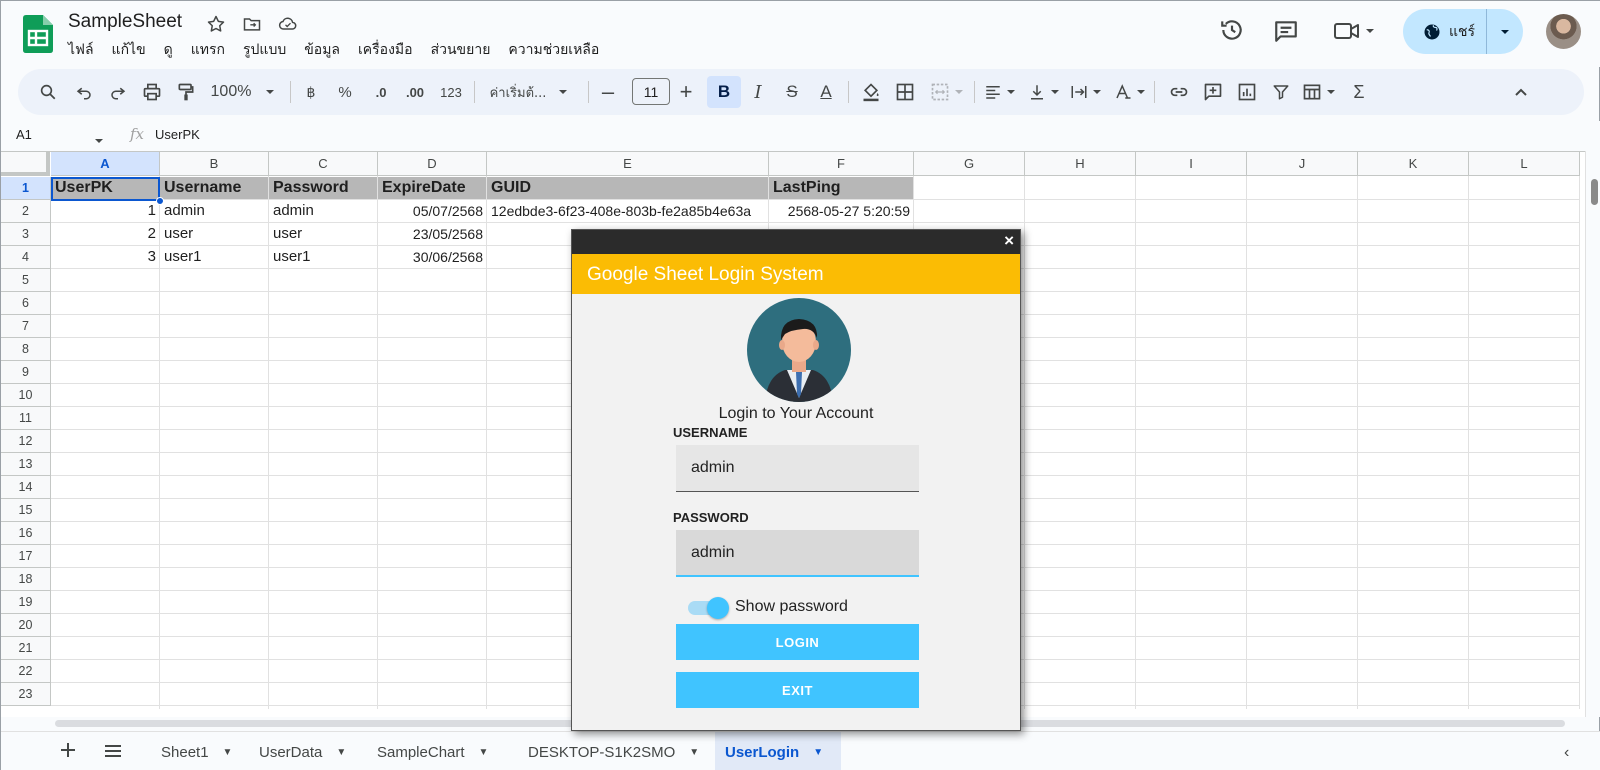 The image size is (1600, 770). Describe the element at coordinates (26, 326) in the screenshot. I see `row-header-7: 7` at that location.